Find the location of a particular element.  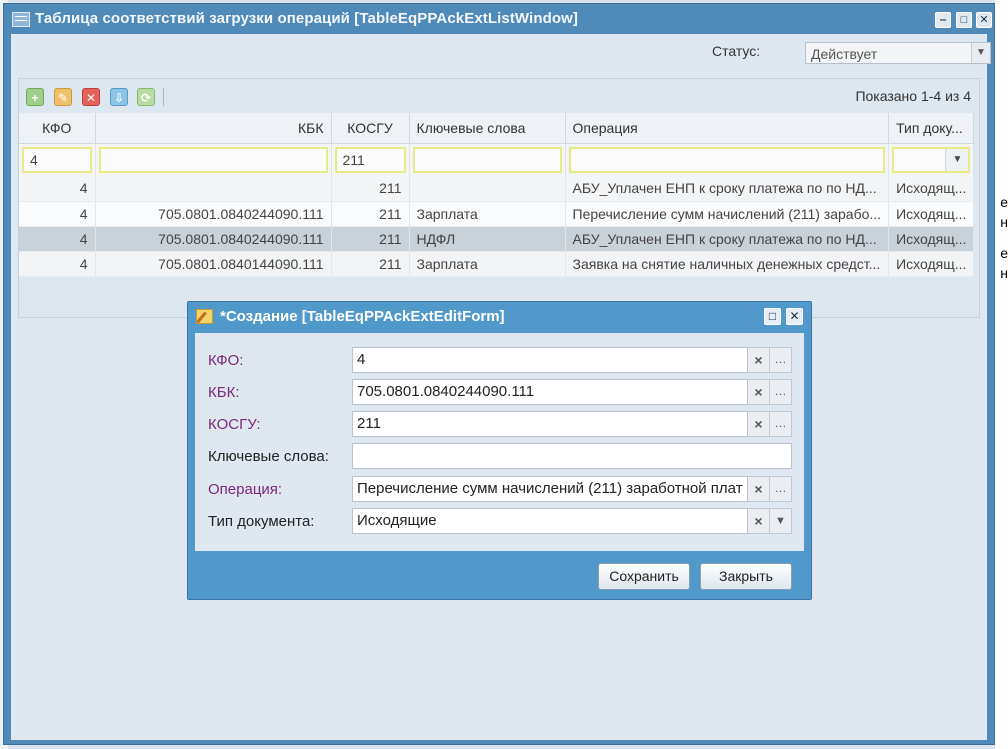

background-right-edge: е н е н is located at coordinates (1001, 374).